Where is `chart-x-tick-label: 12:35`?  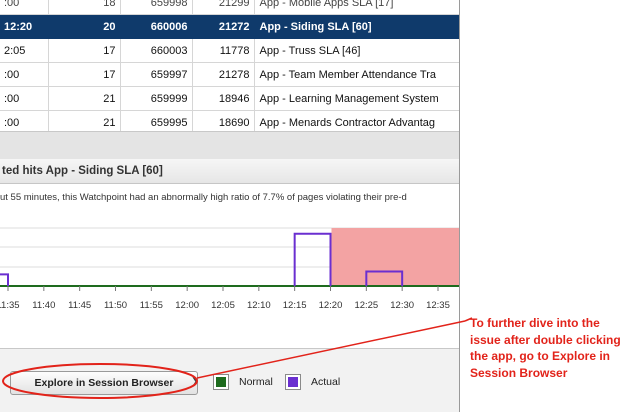 chart-x-tick-label: 12:35 is located at coordinates (438, 305).